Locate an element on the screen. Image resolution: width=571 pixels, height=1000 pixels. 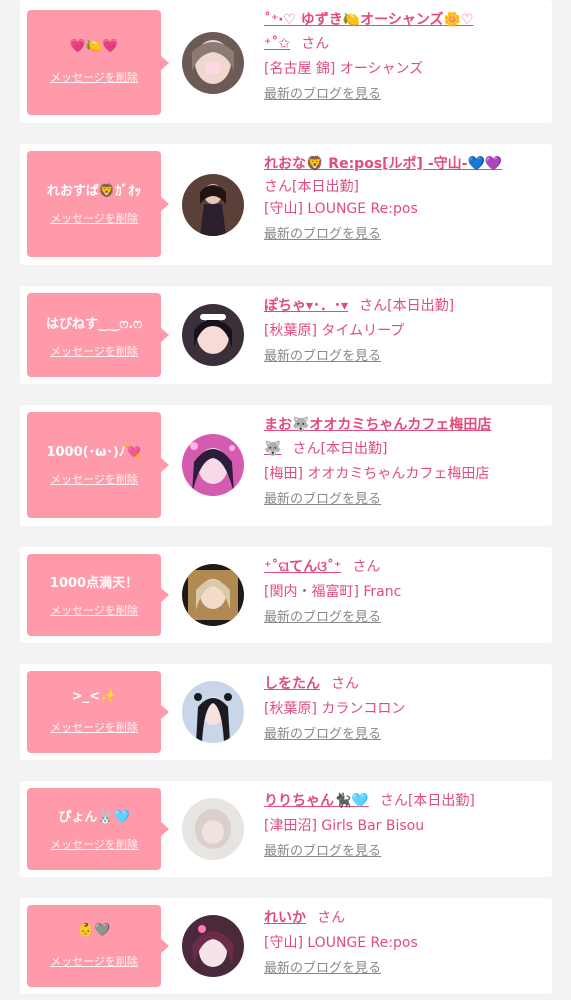
card-info: ⁺˚ଘてんଓ˚⁺ さん [関内・福富町] Franc 最新のブログを見る is located at coordinates (404, 593).